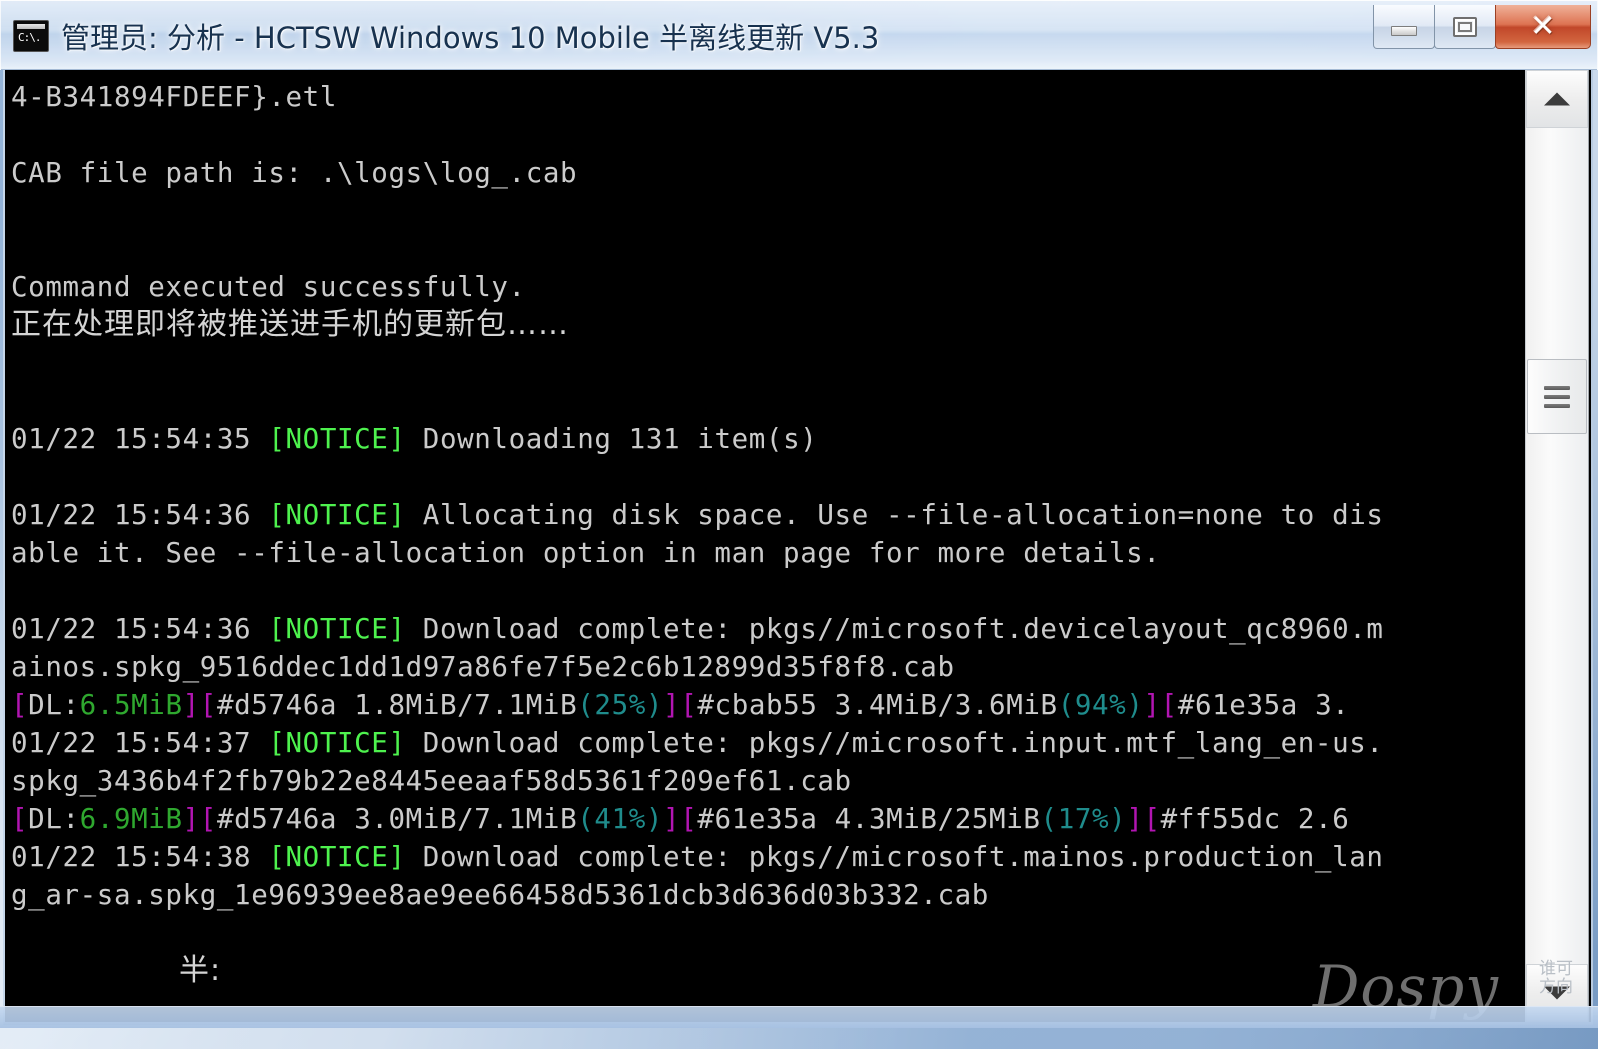 This screenshot has height=1049, width=1598. I want to click on console-line: CAB file path is: .\logs\log_.cab, so click(294, 173).